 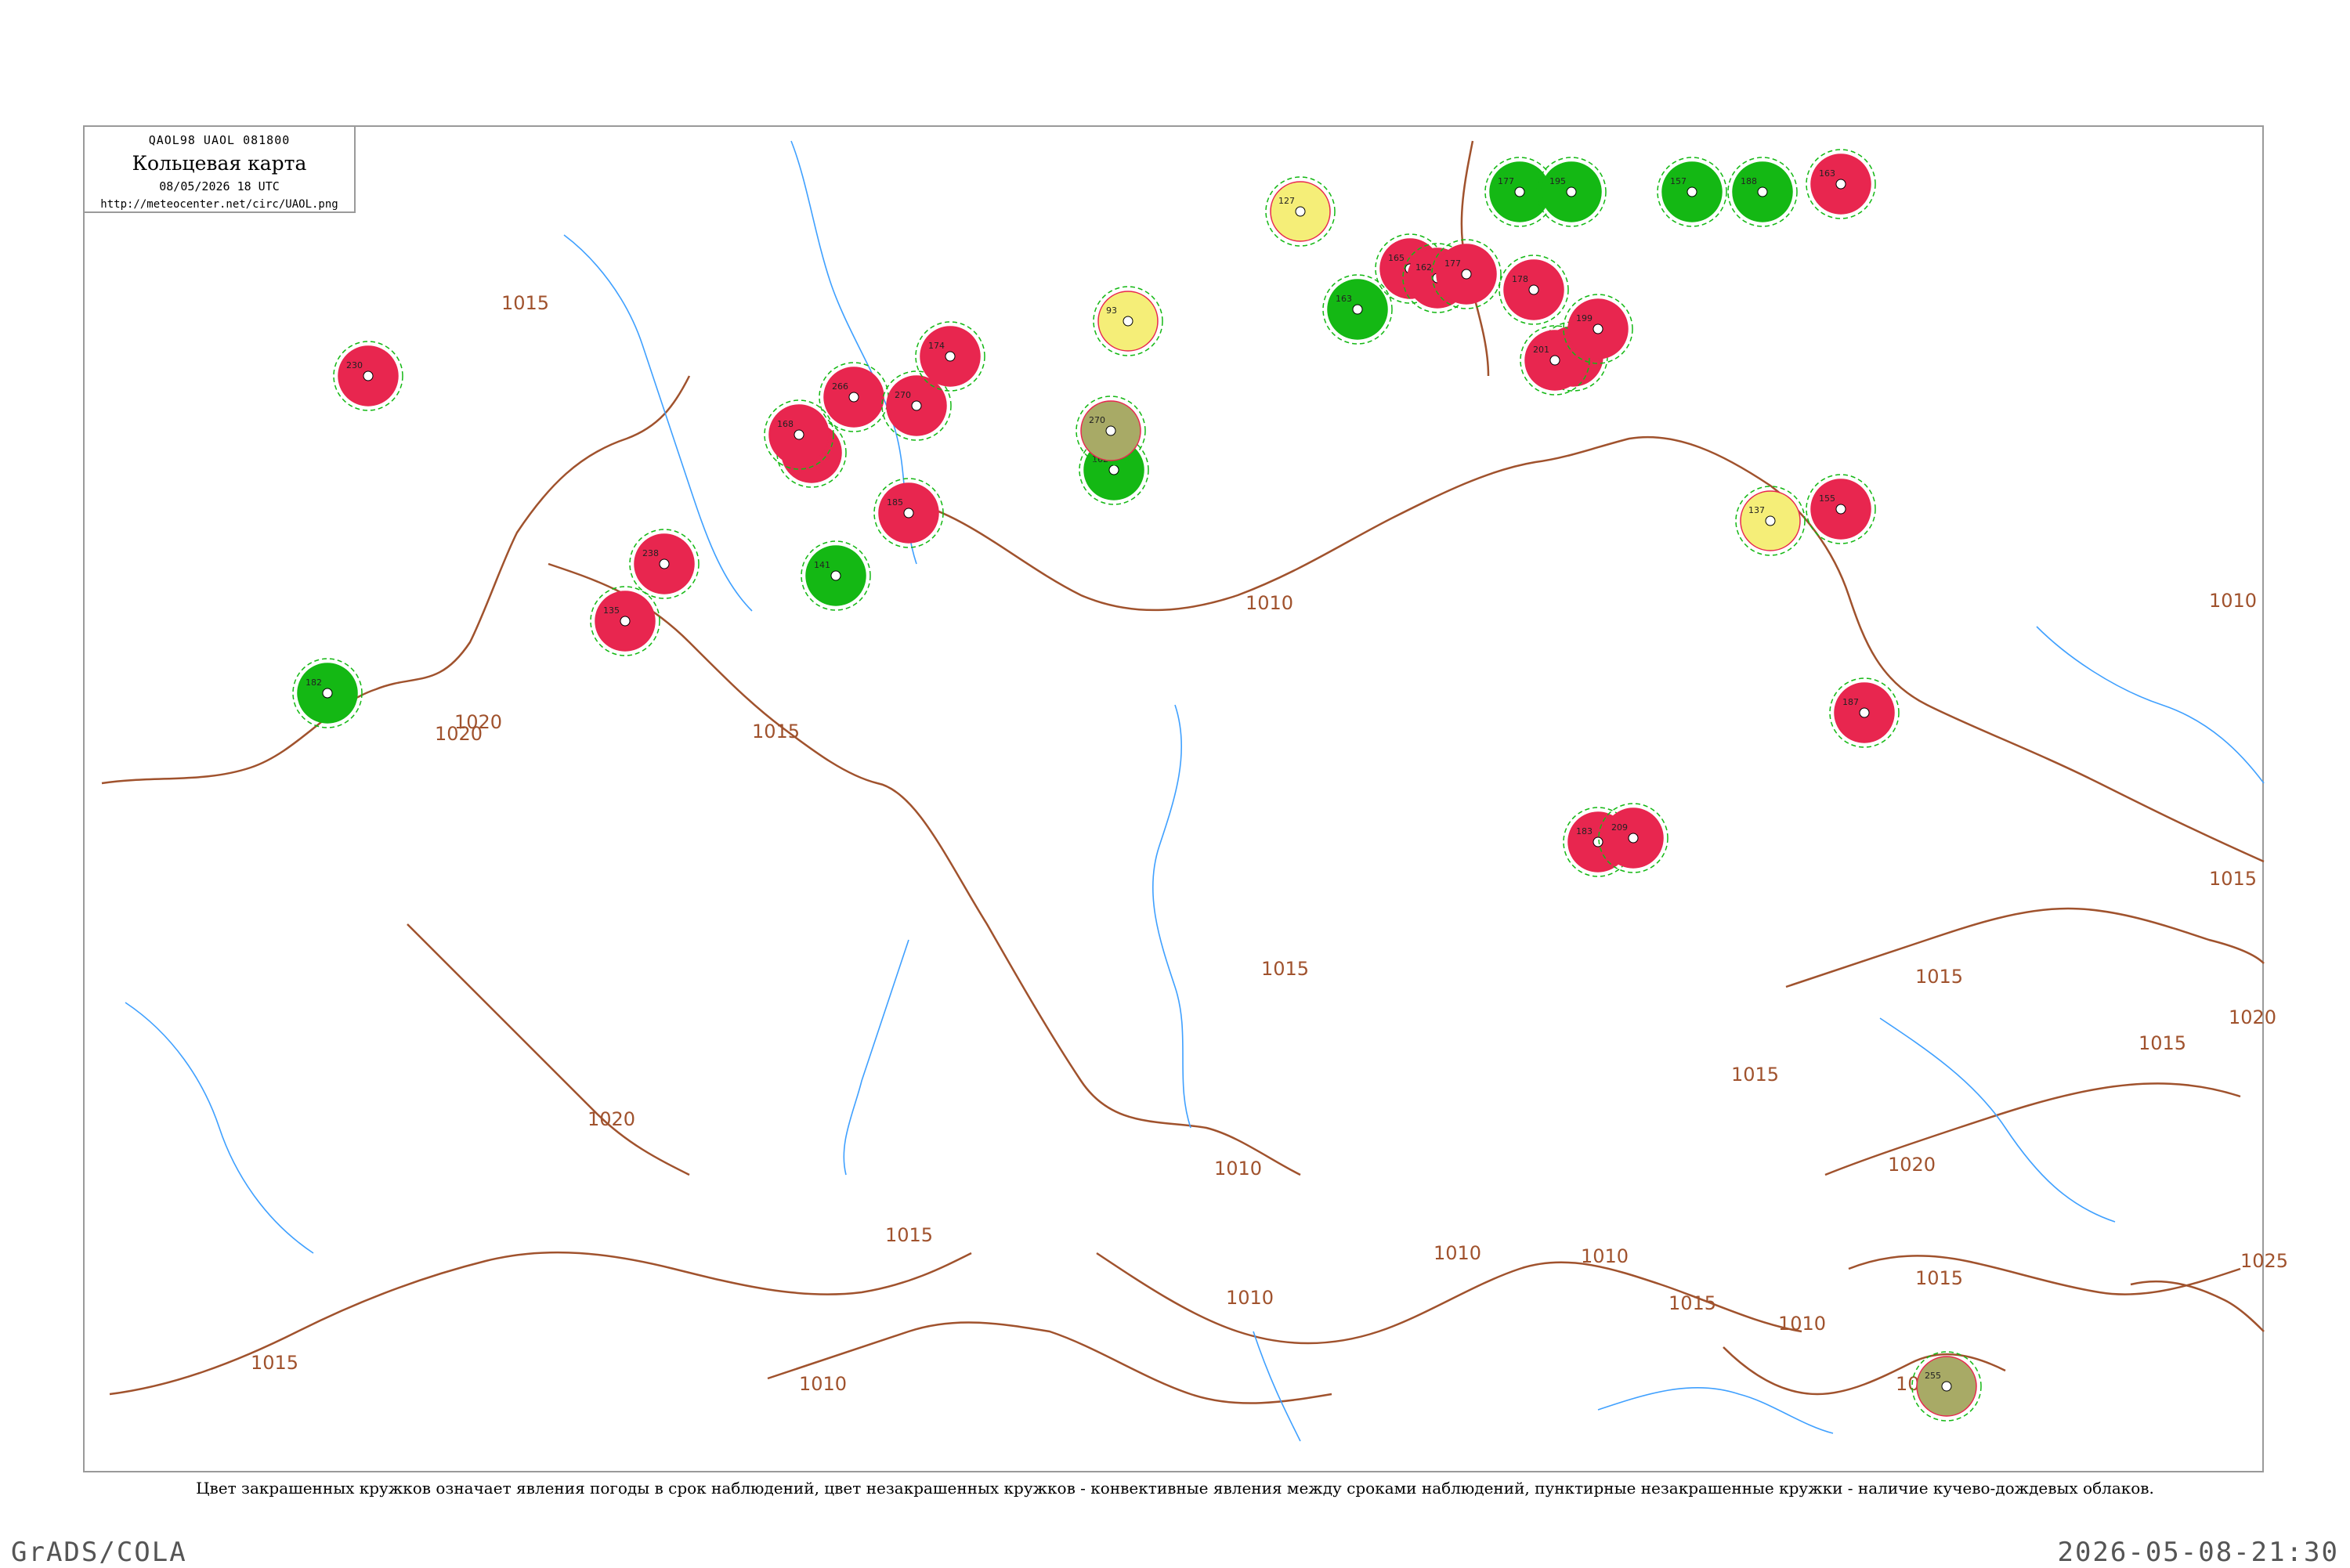 I want to click on station-marker-thunder: 155, so click(x=1841, y=509).